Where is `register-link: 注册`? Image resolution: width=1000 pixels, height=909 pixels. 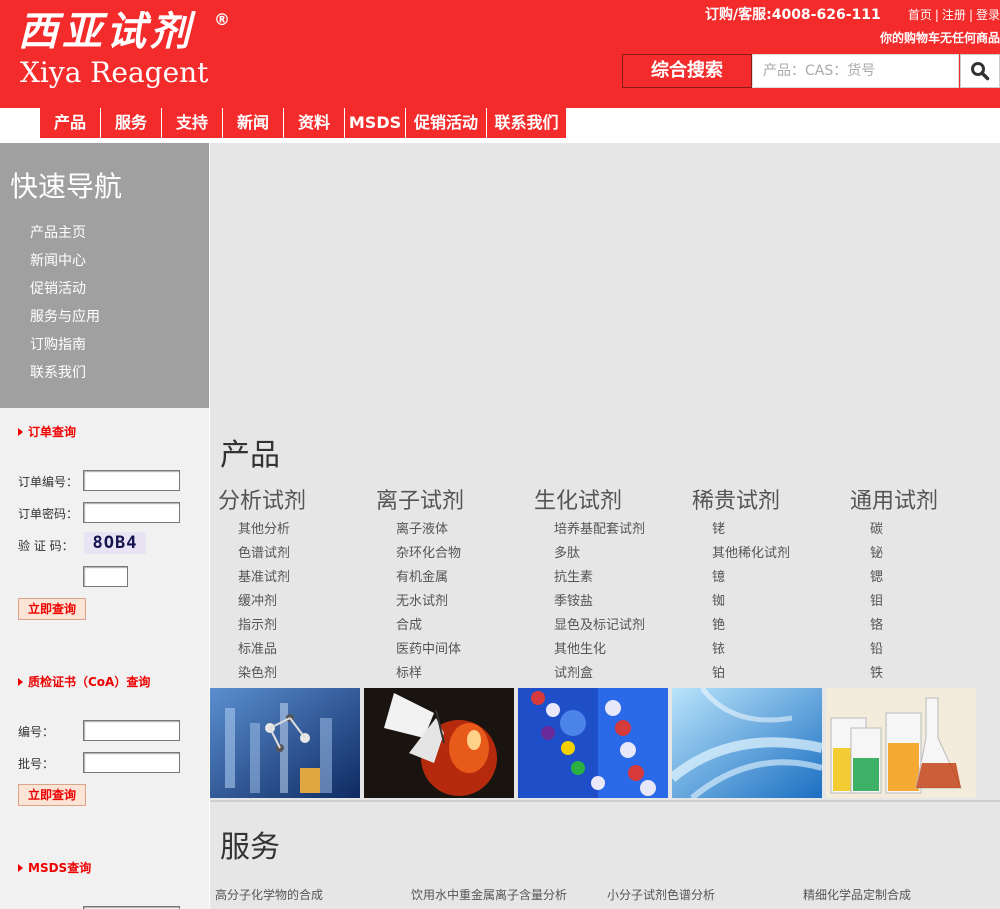 register-link: 注册 is located at coordinates (954, 15).